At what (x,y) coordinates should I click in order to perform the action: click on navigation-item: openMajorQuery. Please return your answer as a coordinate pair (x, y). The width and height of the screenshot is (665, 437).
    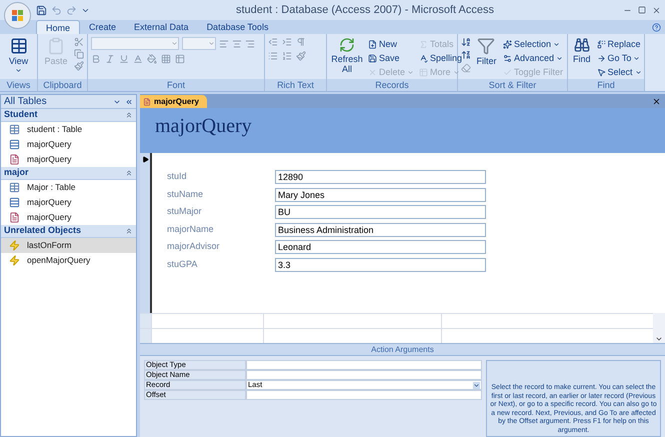
    Looking at the image, I should click on (68, 260).